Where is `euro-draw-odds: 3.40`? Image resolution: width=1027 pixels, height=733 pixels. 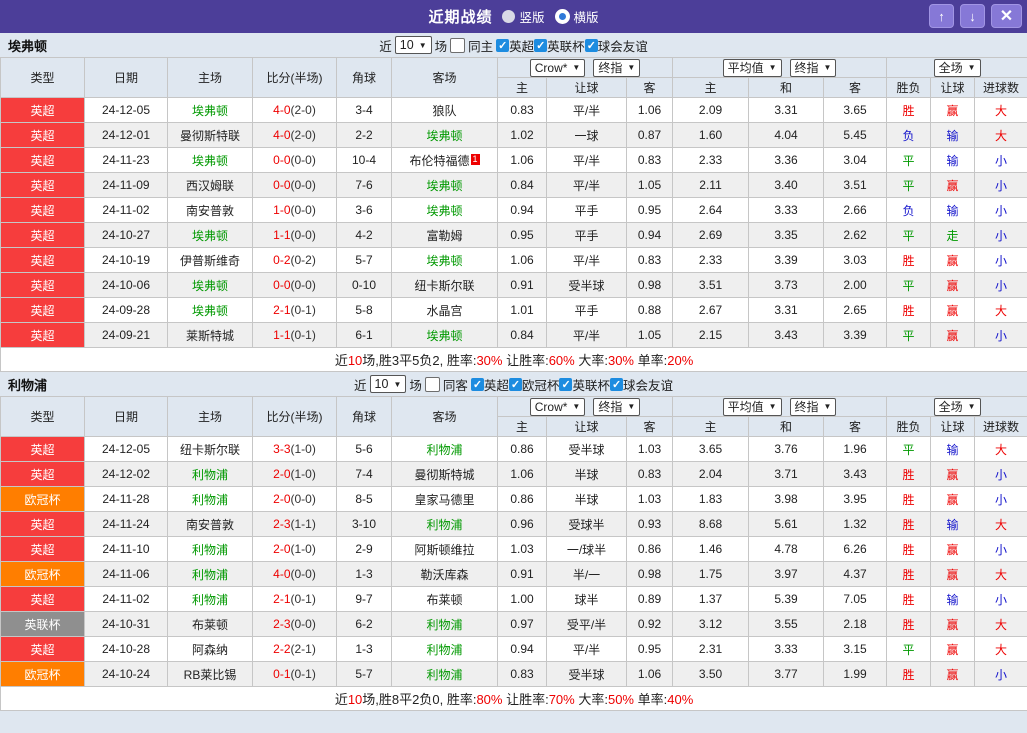
euro-draw-odds: 3.40 is located at coordinates (786, 185).